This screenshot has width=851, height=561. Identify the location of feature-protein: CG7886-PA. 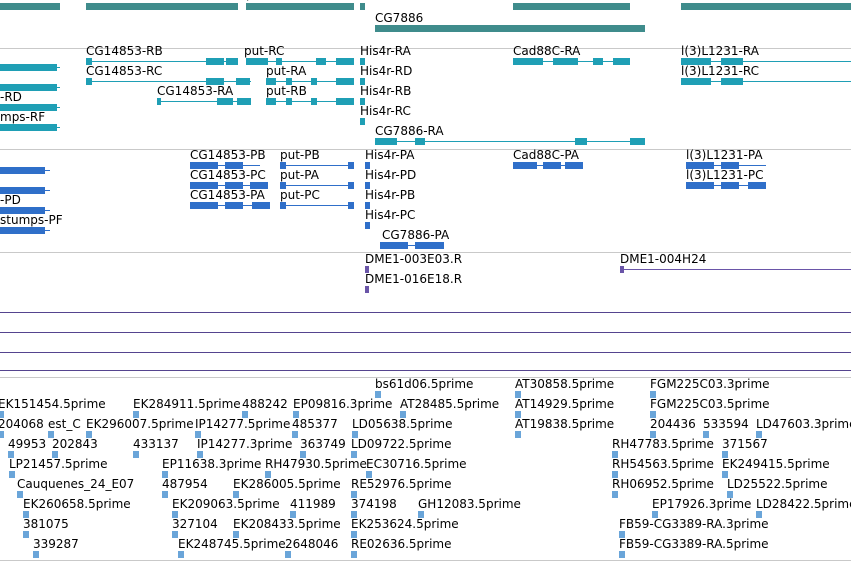
(414, 239).